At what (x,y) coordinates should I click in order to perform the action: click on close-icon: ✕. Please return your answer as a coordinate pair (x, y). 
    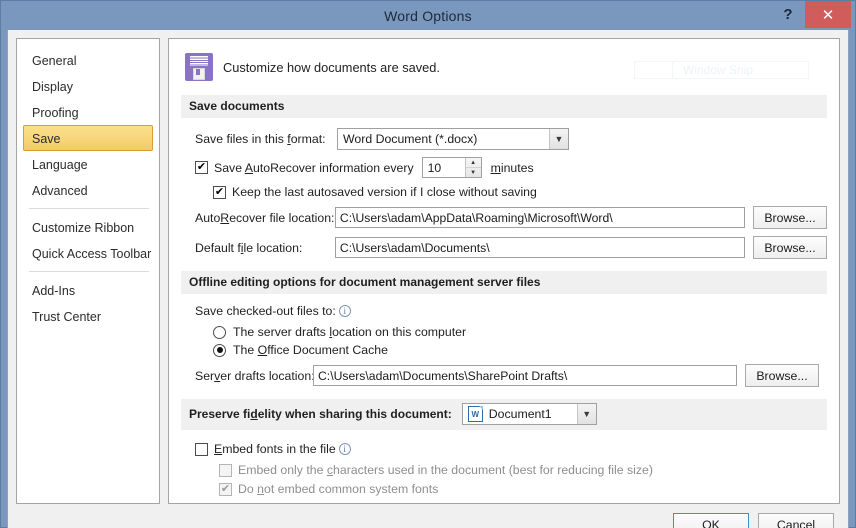
    Looking at the image, I should click on (828, 14).